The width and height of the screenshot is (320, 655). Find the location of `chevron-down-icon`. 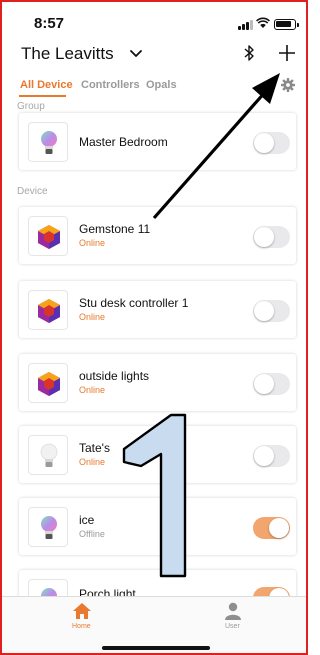

chevron-down-icon is located at coordinates (136, 54).